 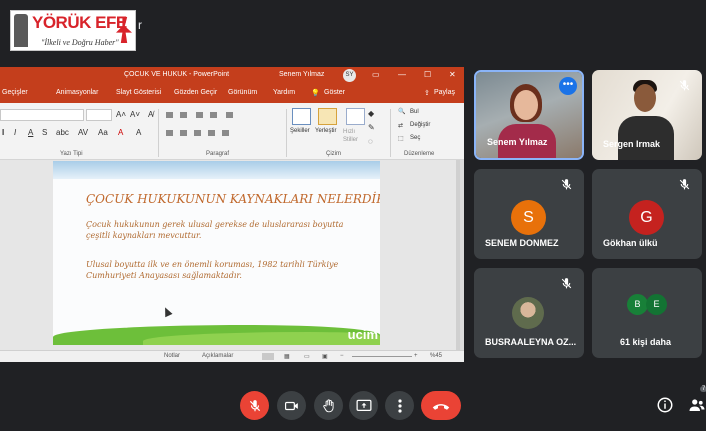 I want to click on bold-icon: I, so click(x=3, y=132).